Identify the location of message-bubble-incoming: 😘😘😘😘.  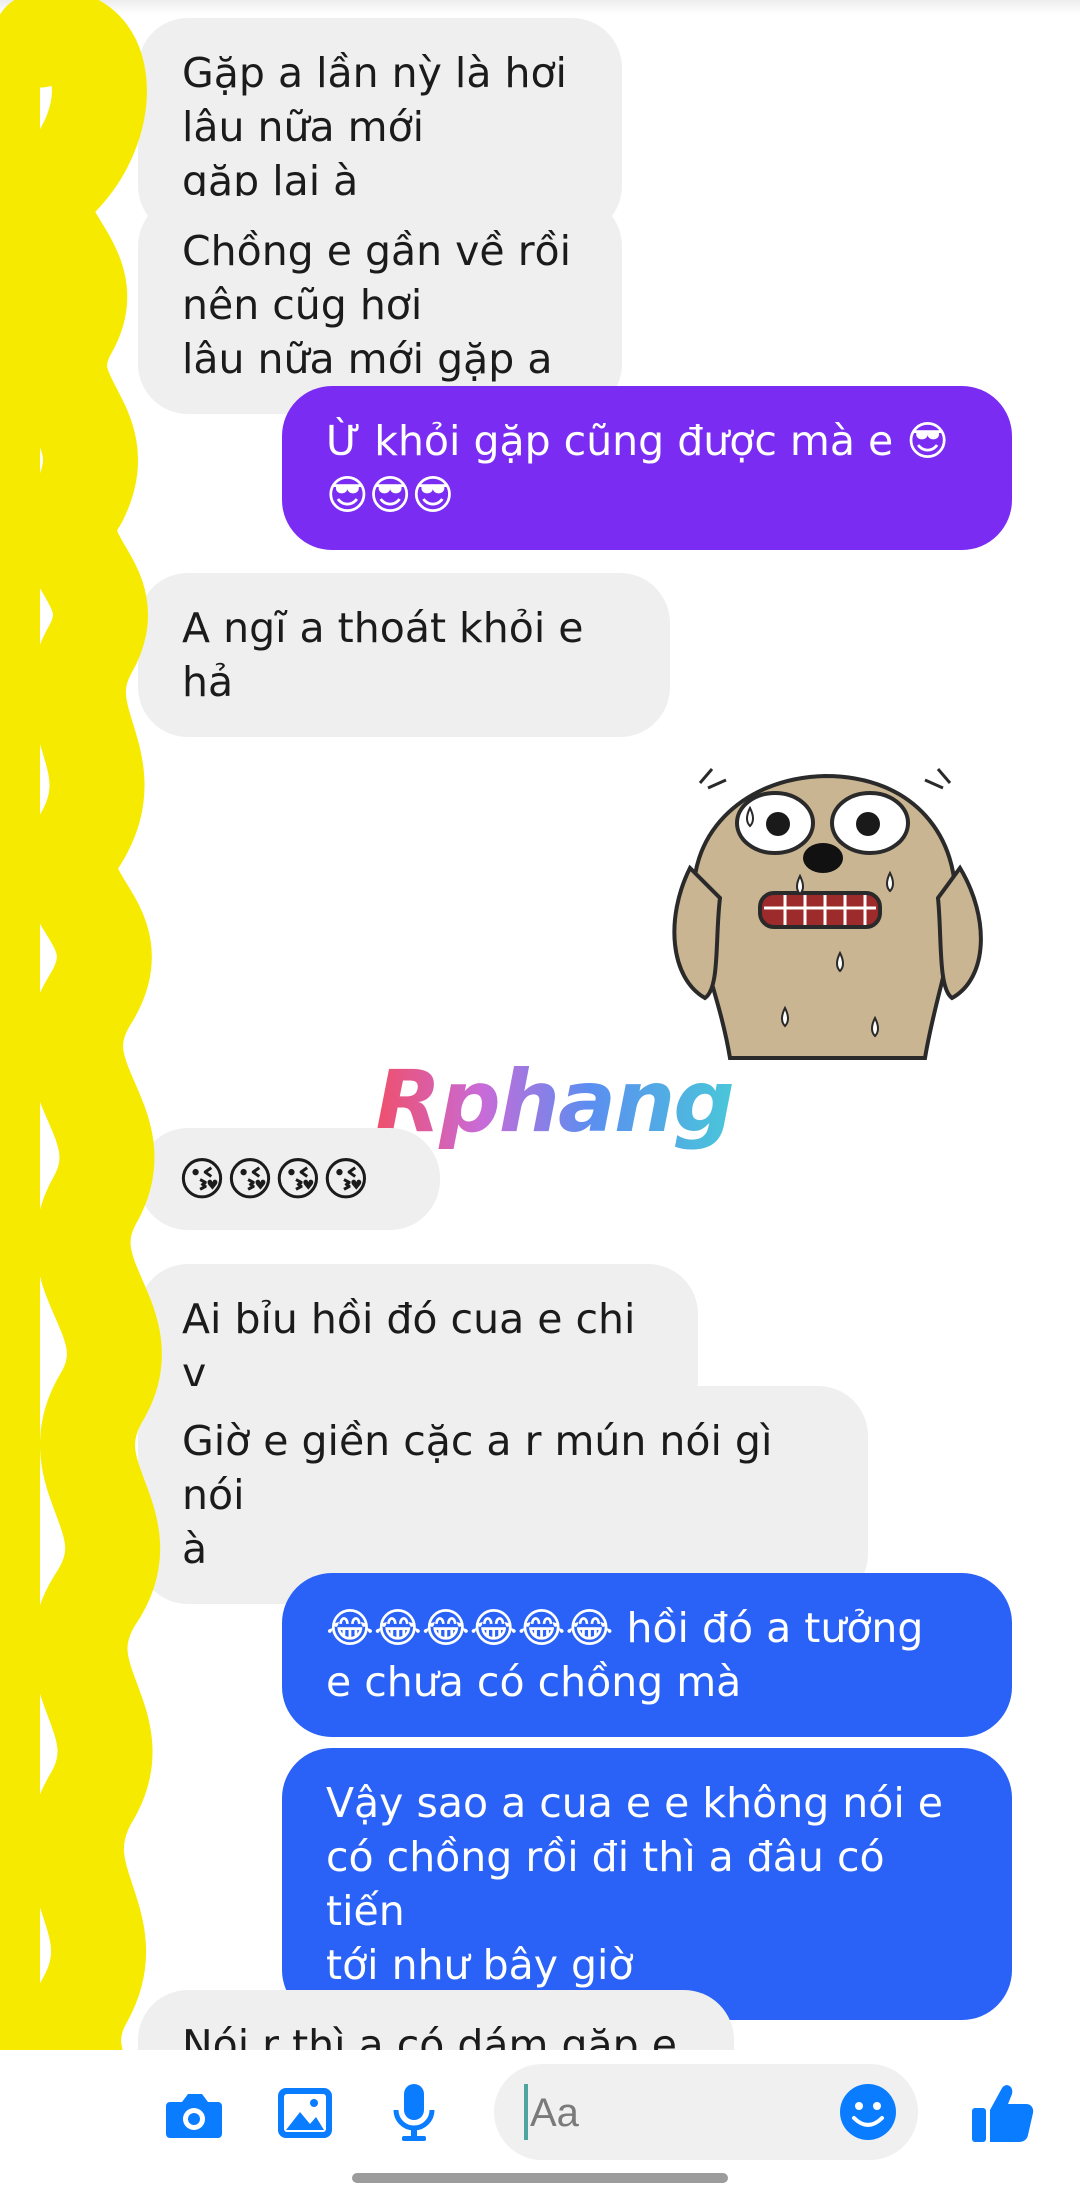
(289, 1179).